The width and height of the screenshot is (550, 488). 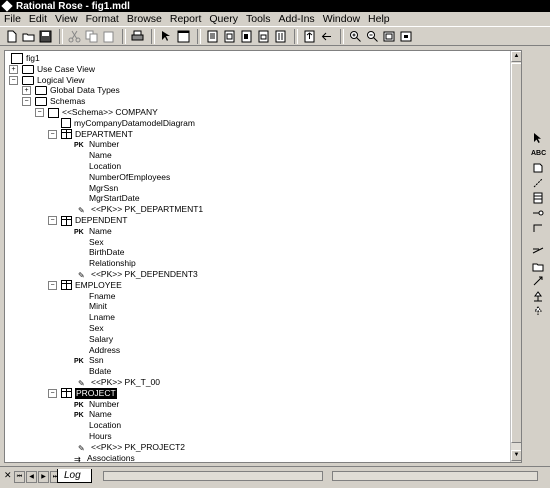 What do you see at coordinates (92, 371) in the screenshot?
I see `tree-column: Bdate` at bounding box center [92, 371].